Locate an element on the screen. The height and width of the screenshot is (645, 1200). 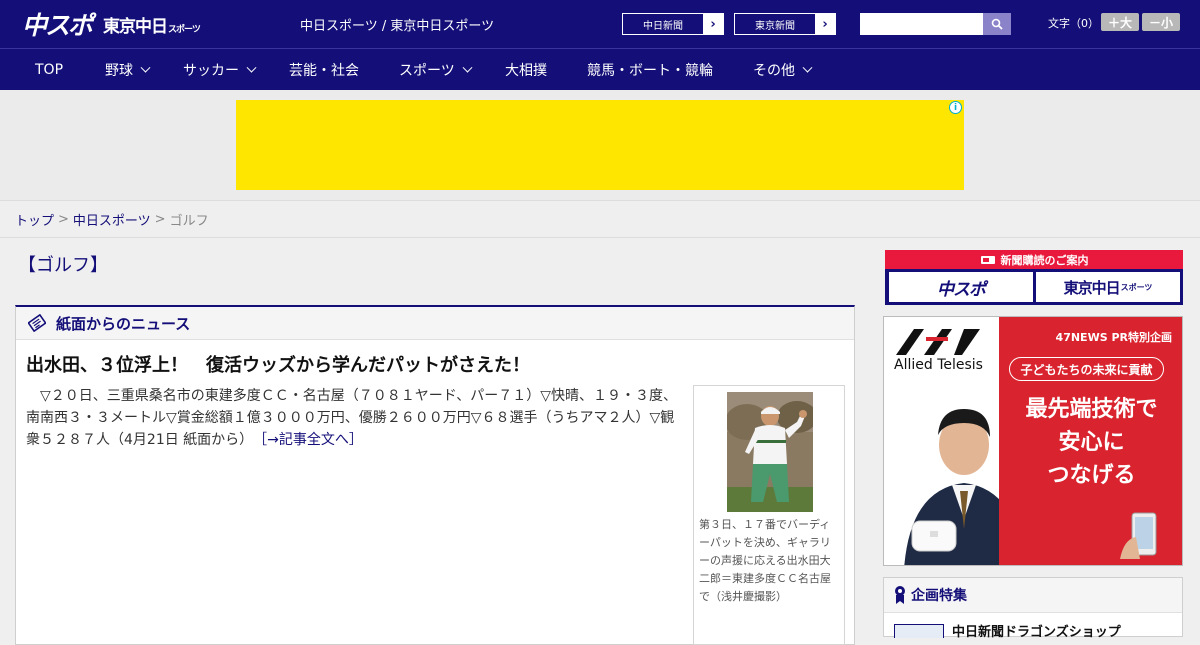
nav-item-label: 競馬・ボート・競輪 is located at coordinates (650, 71).